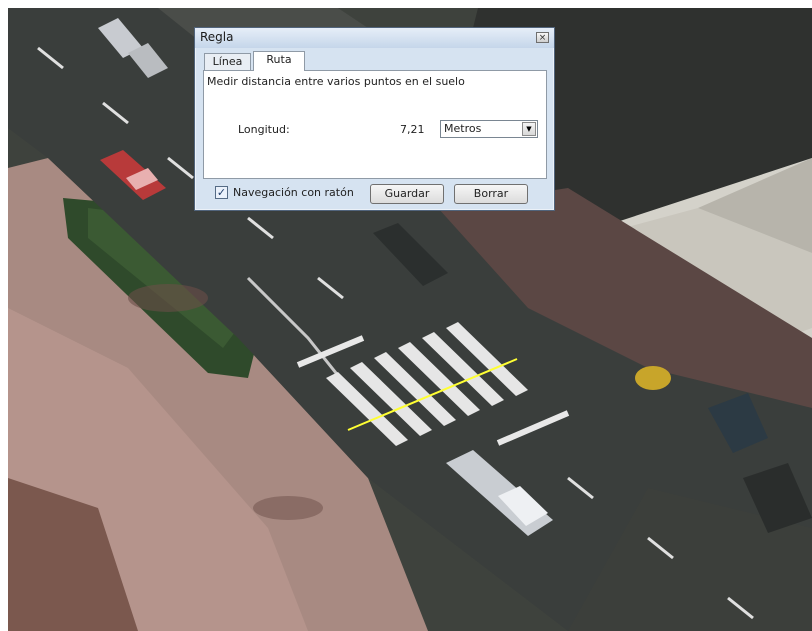  What do you see at coordinates (489, 129) in the screenshot?
I see `unit-select: Metros ▼` at bounding box center [489, 129].